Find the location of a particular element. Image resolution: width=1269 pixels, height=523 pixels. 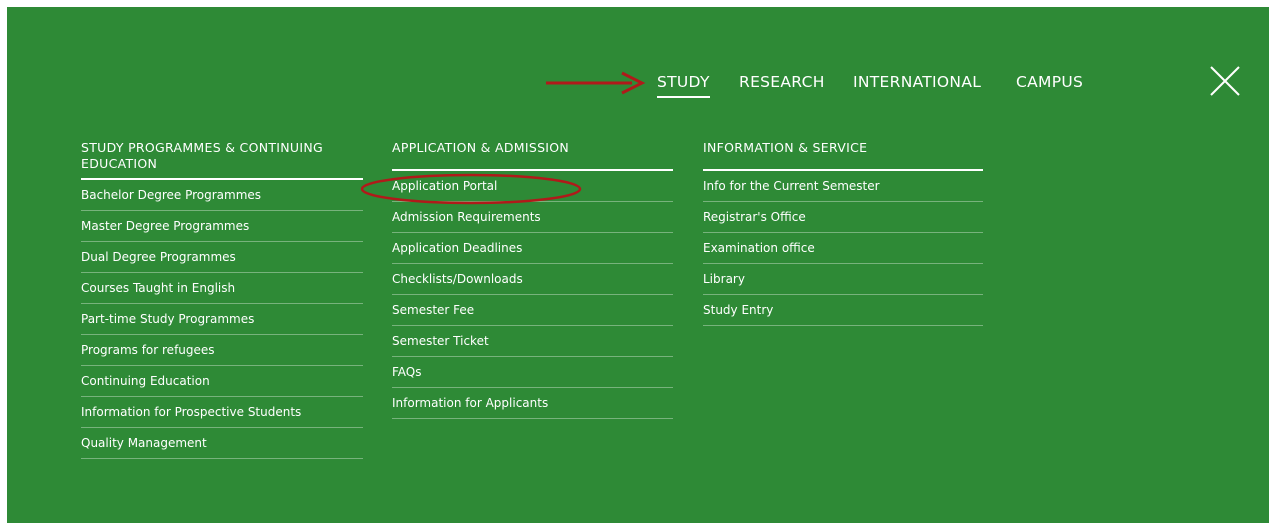

close-button is located at coordinates (1225, 81).